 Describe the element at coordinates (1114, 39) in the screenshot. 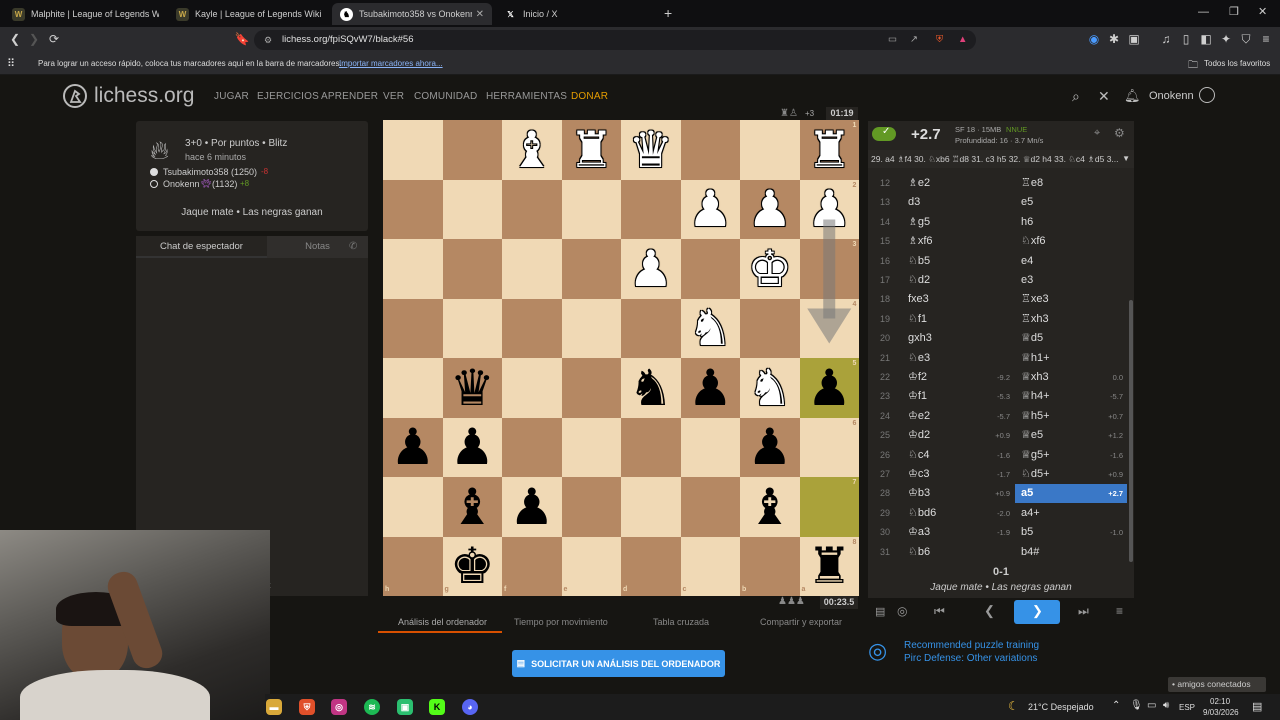

I see `extensions-icon: ✱` at that location.